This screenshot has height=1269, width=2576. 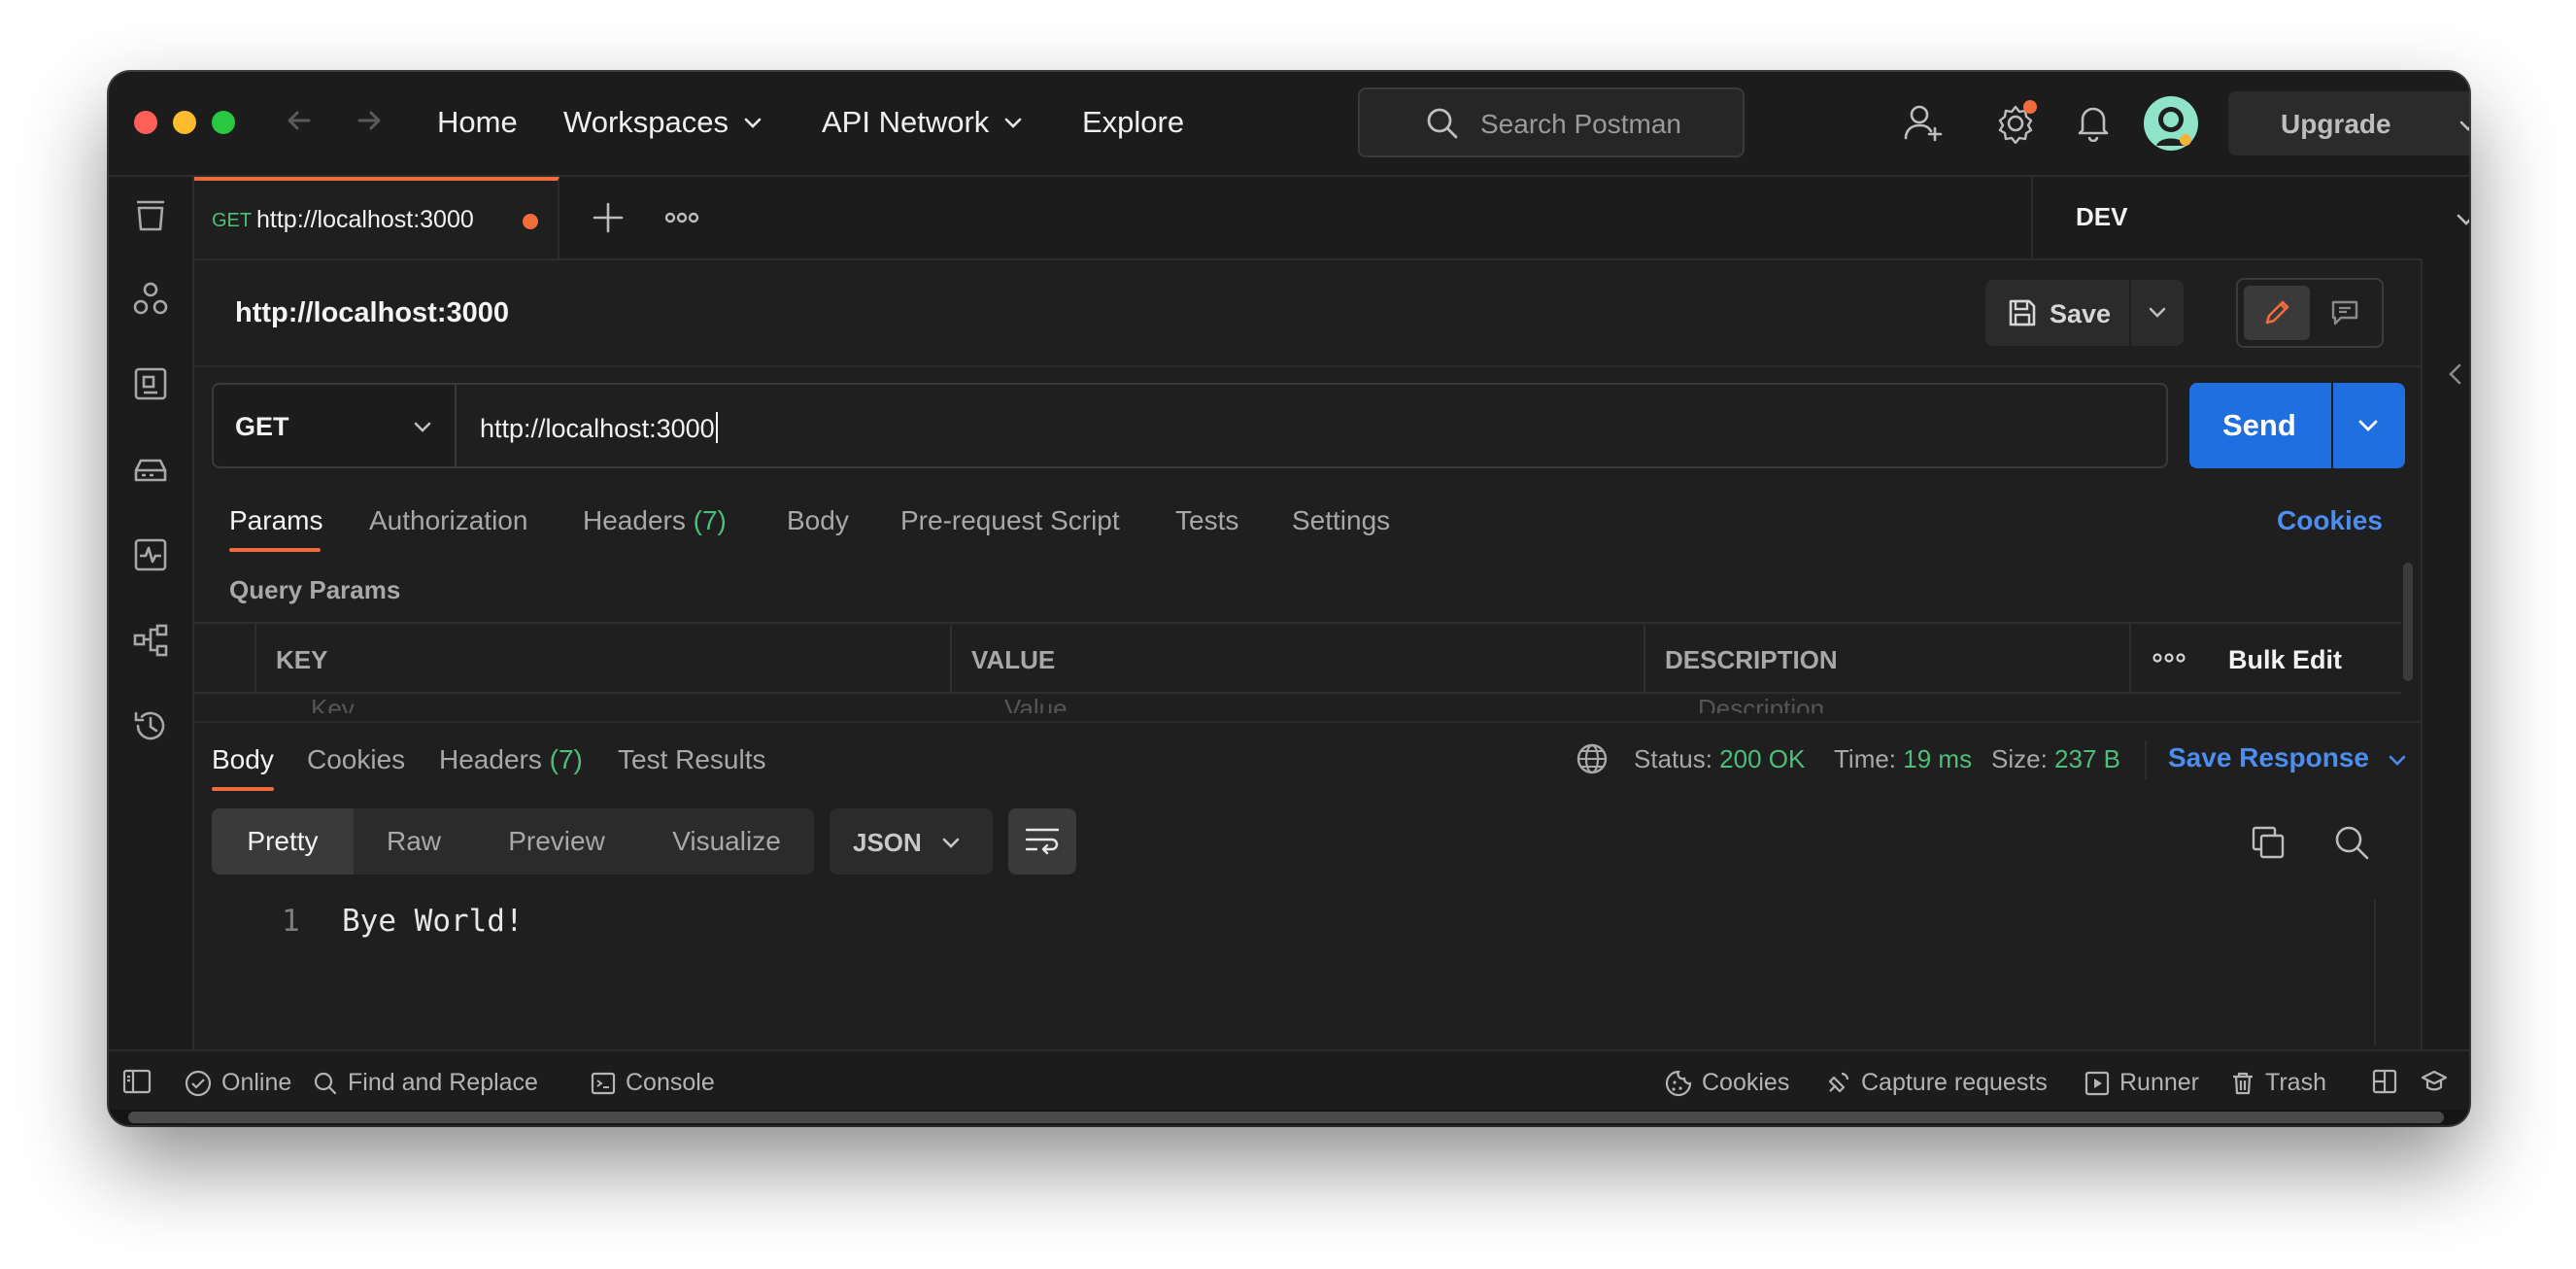 I want to click on response-status: Status: 200 OK, so click(x=1719, y=759).